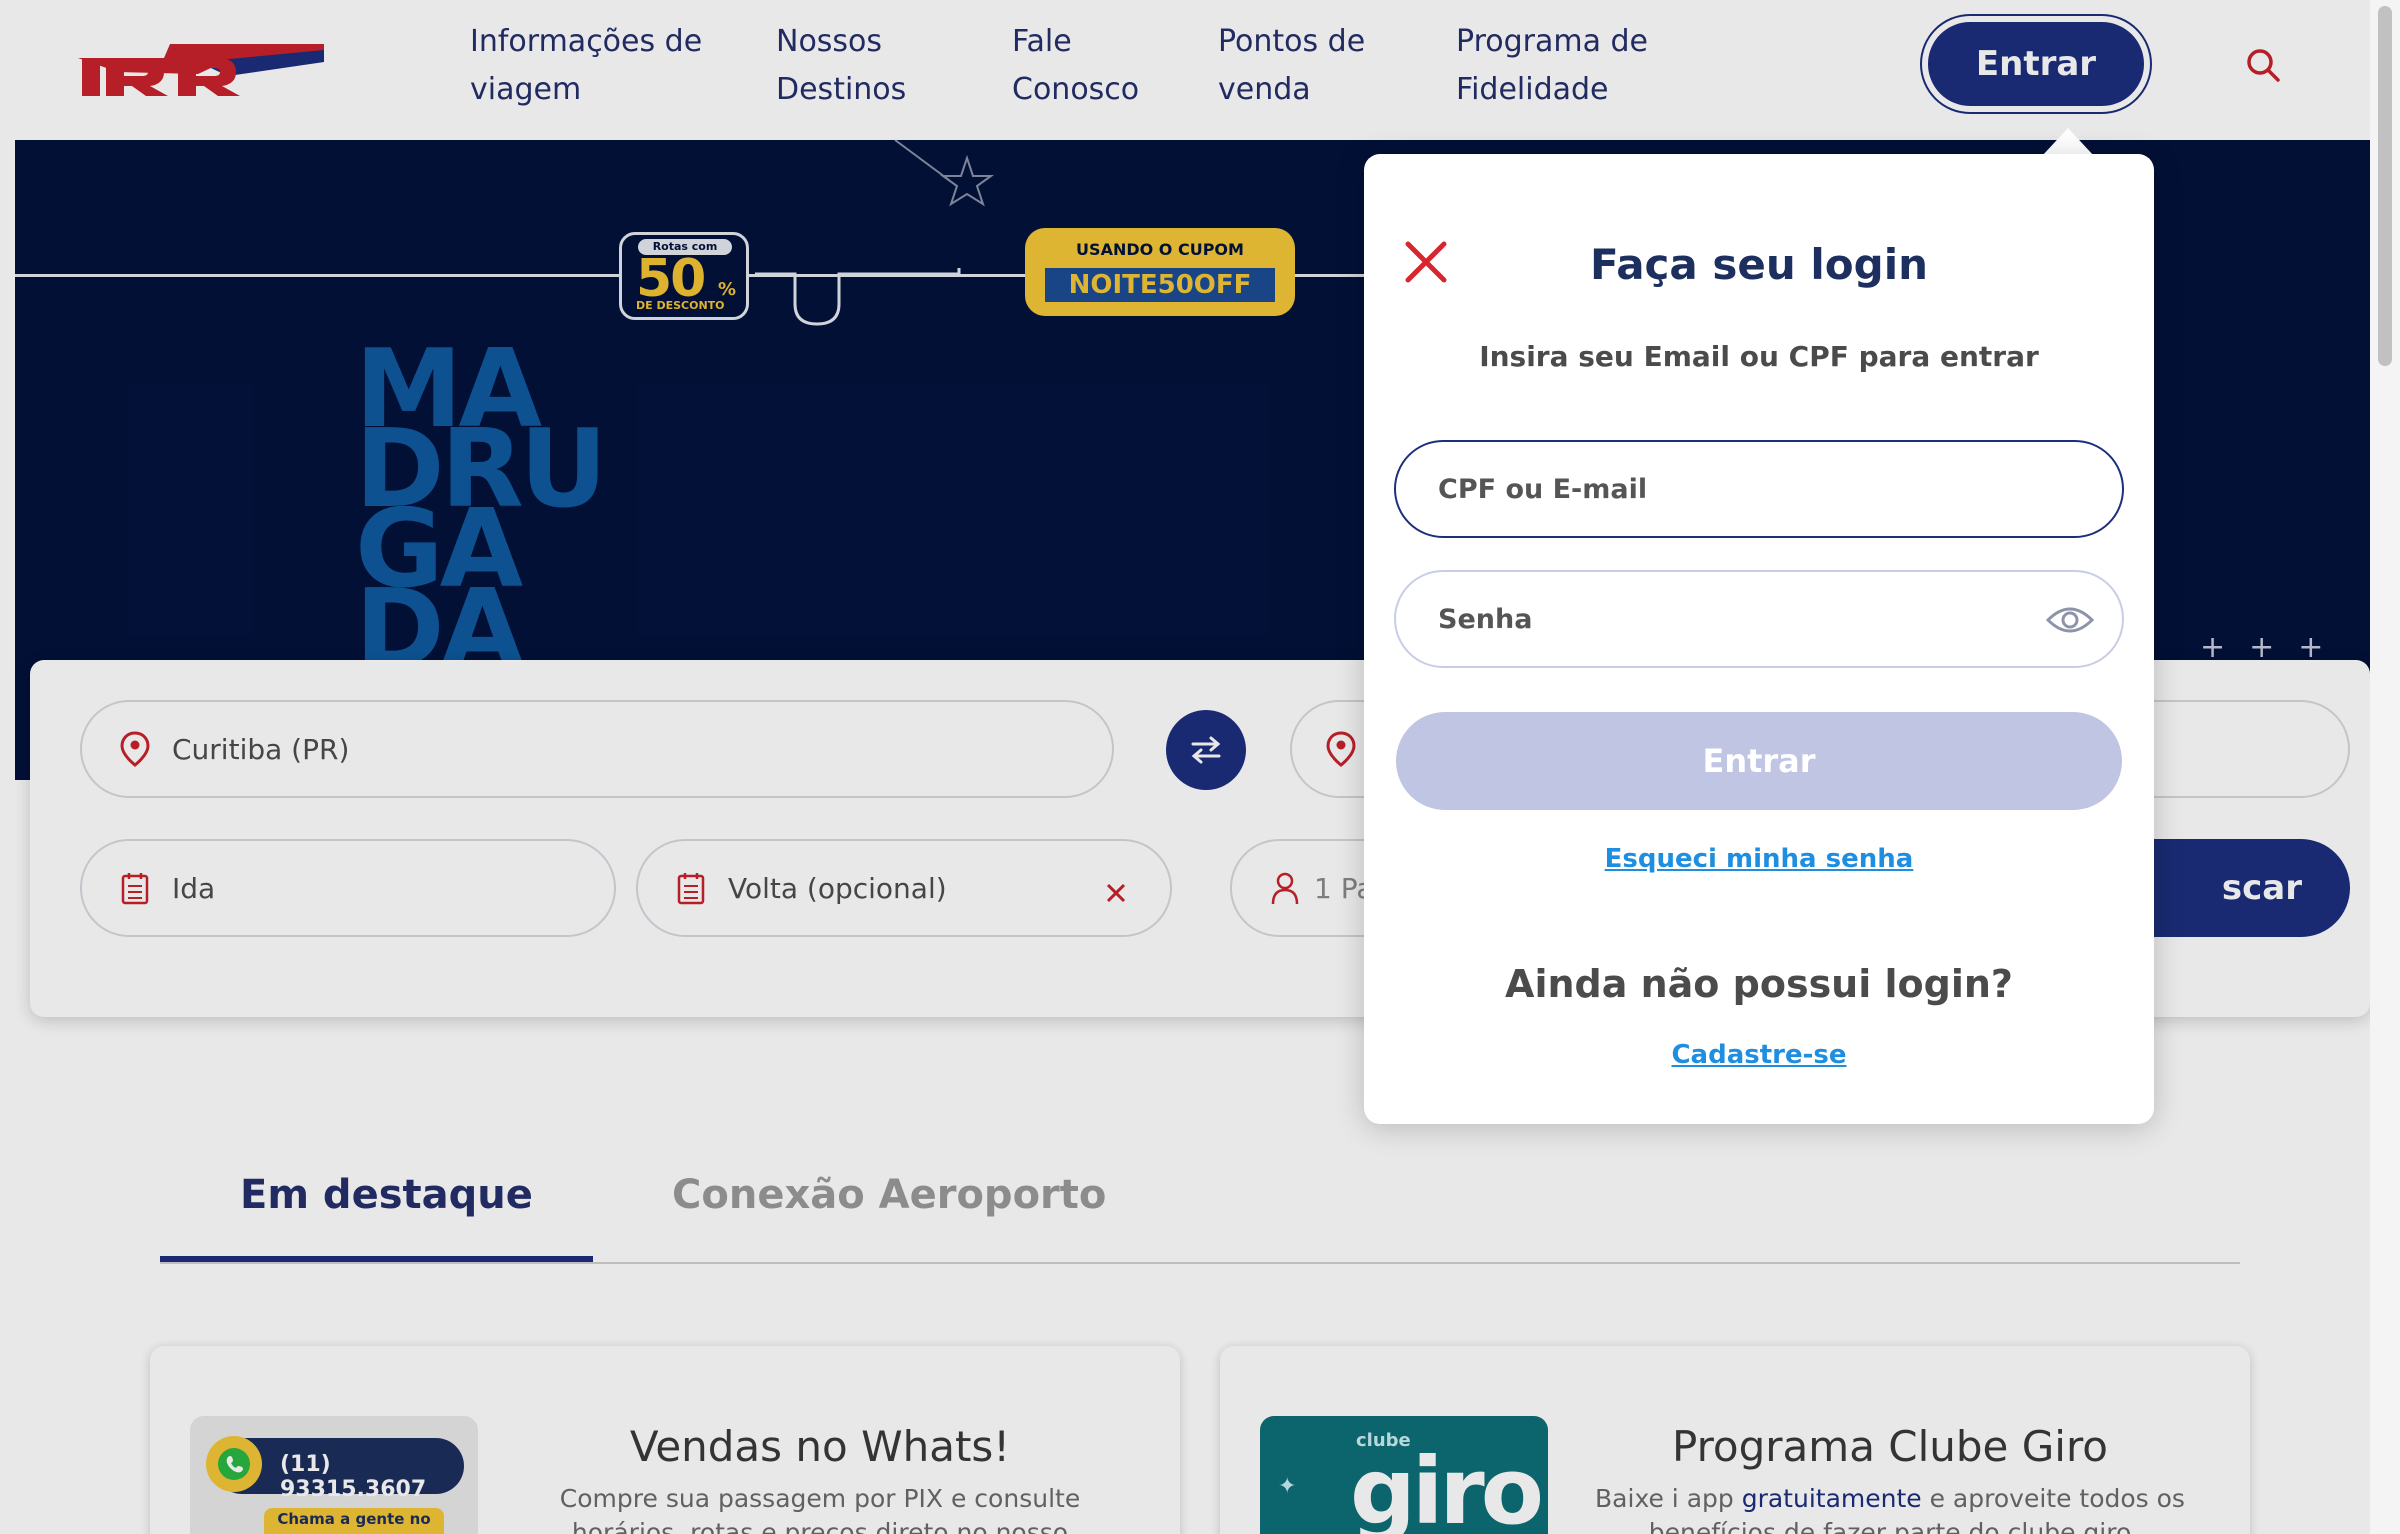  What do you see at coordinates (1759, 984) in the screenshot?
I see `no-account-heading: Ainda não possui login?` at bounding box center [1759, 984].